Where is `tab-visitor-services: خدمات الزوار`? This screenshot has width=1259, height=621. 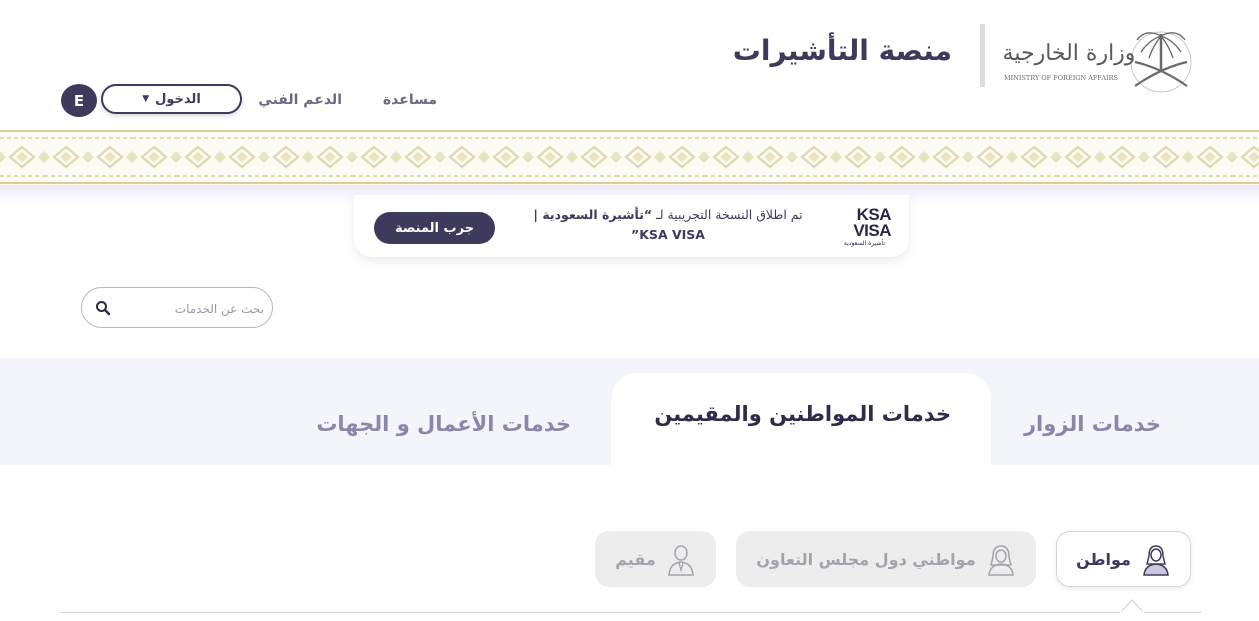
tab-visitor-services: خدمات الزوار is located at coordinates (1092, 424).